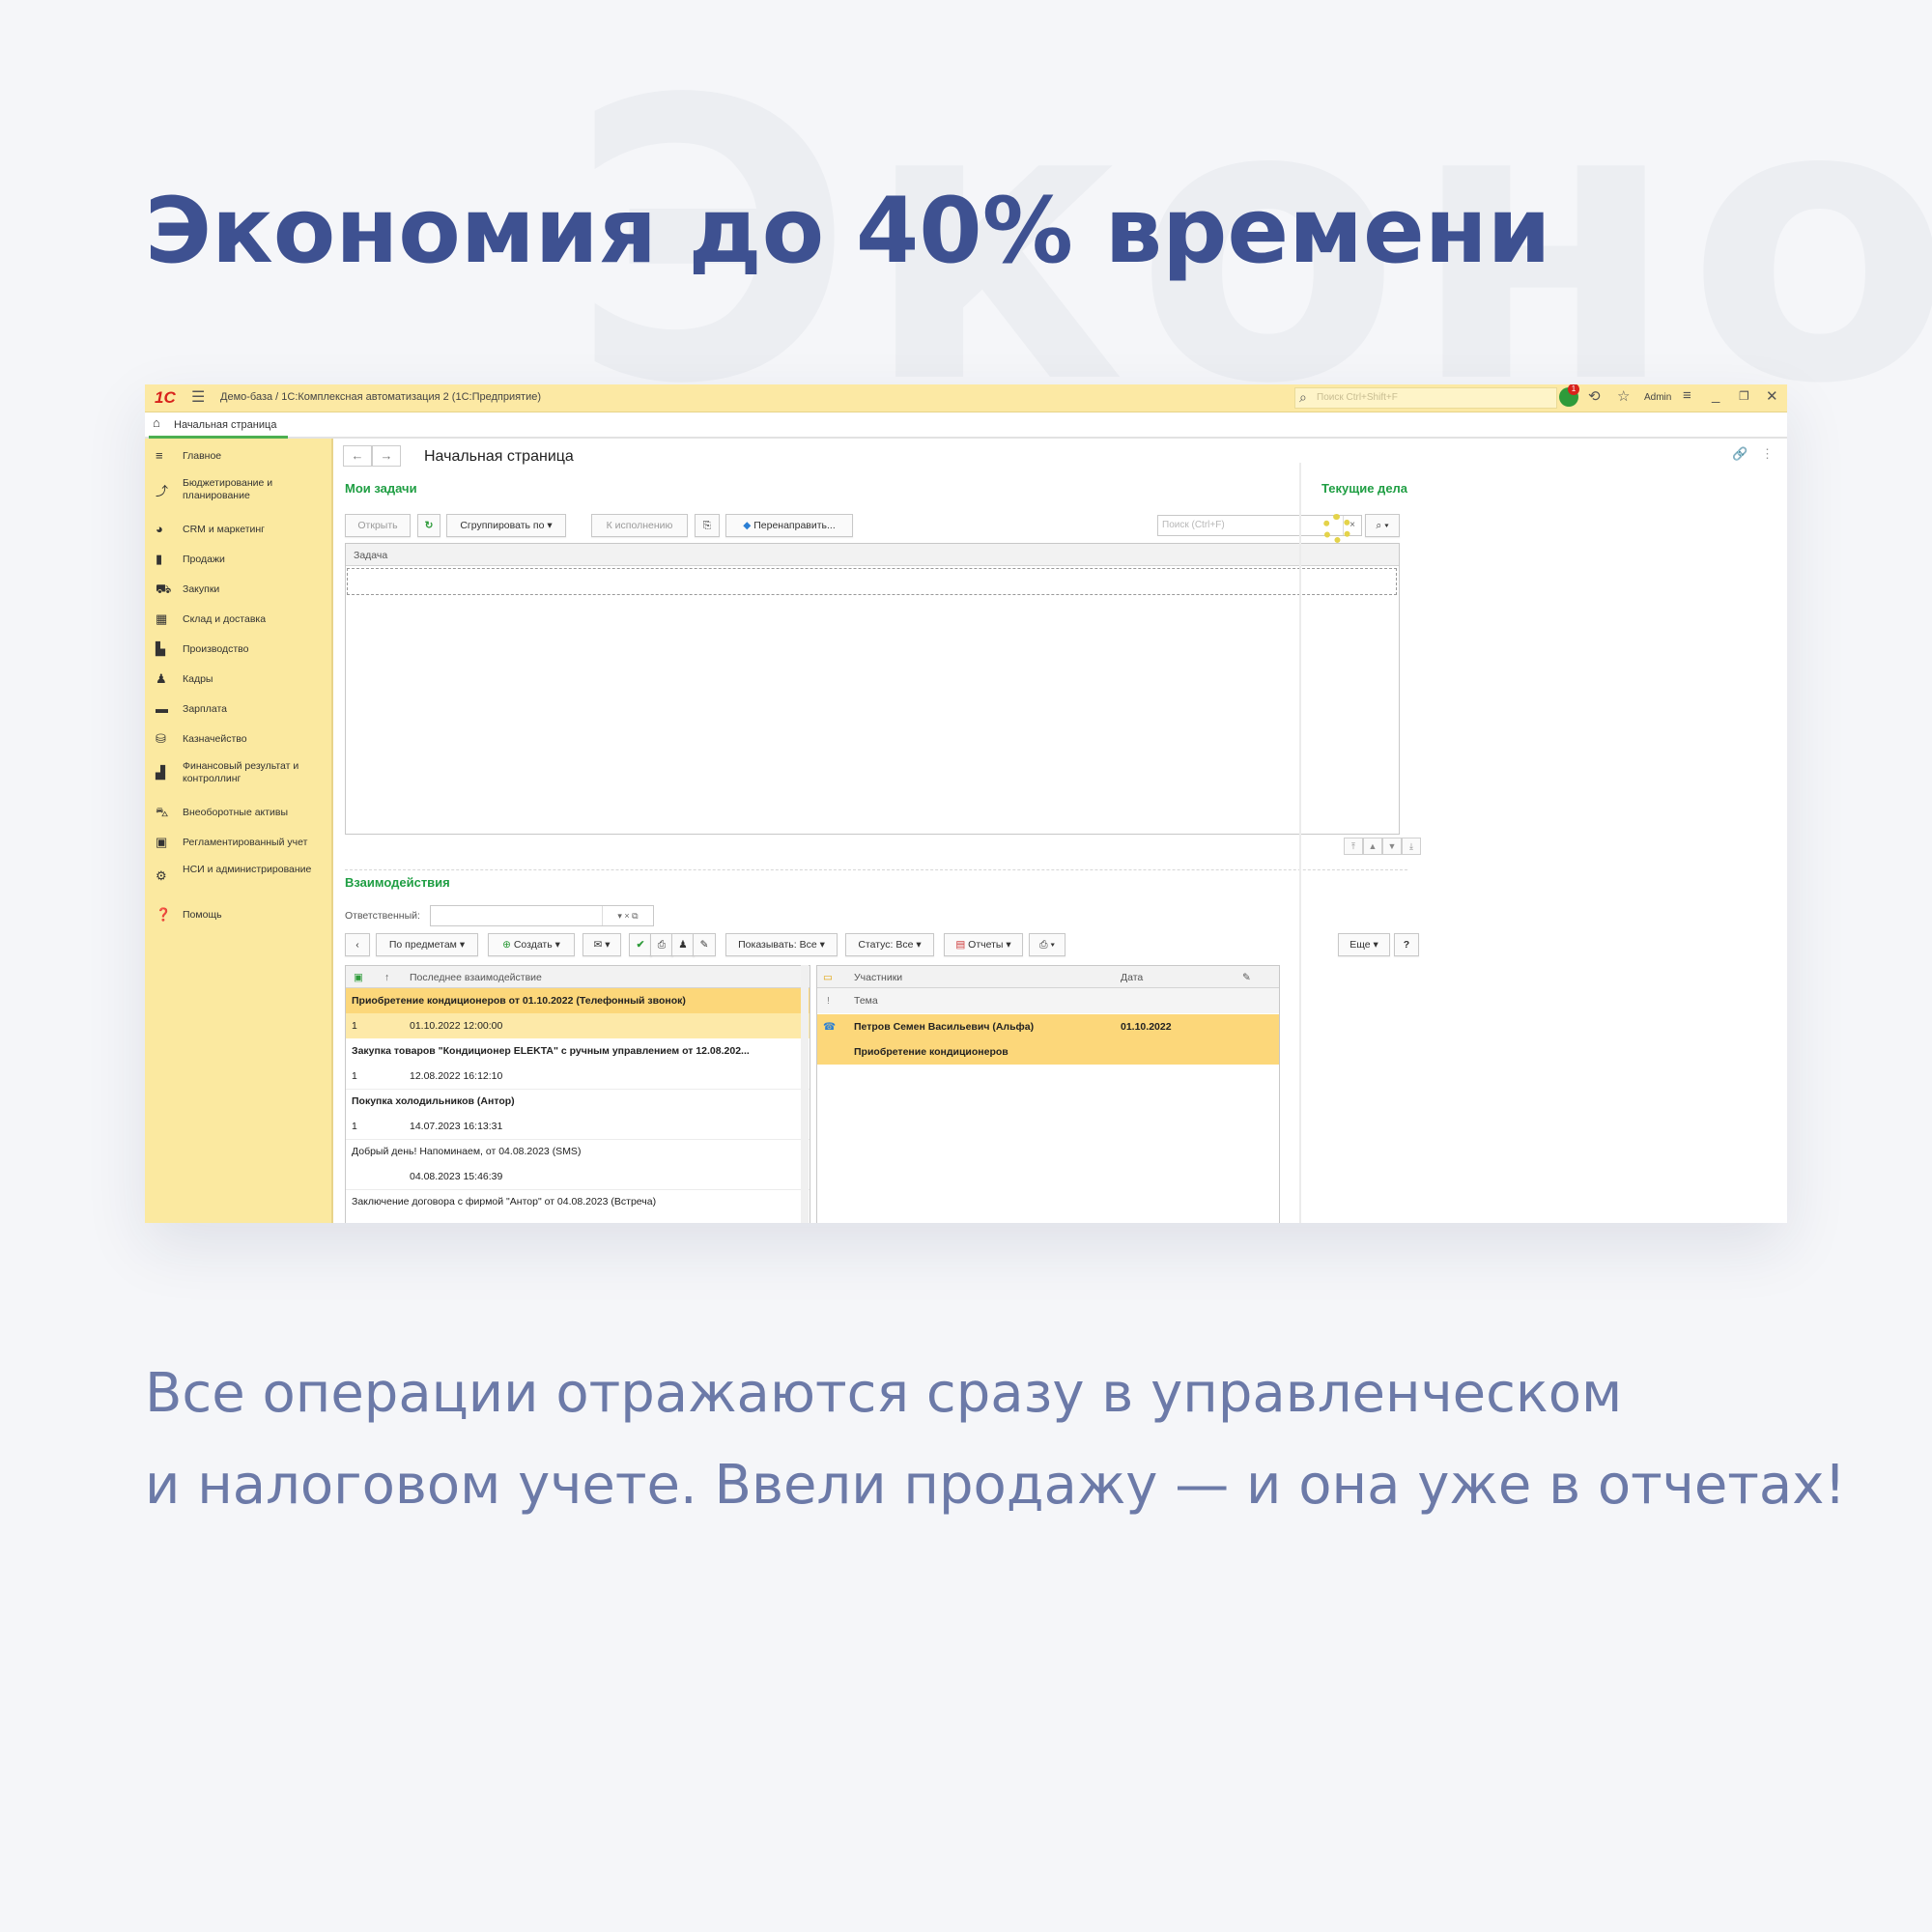  I want to click on responsible-controls-icon: ▾ × ⧉, so click(627, 915).